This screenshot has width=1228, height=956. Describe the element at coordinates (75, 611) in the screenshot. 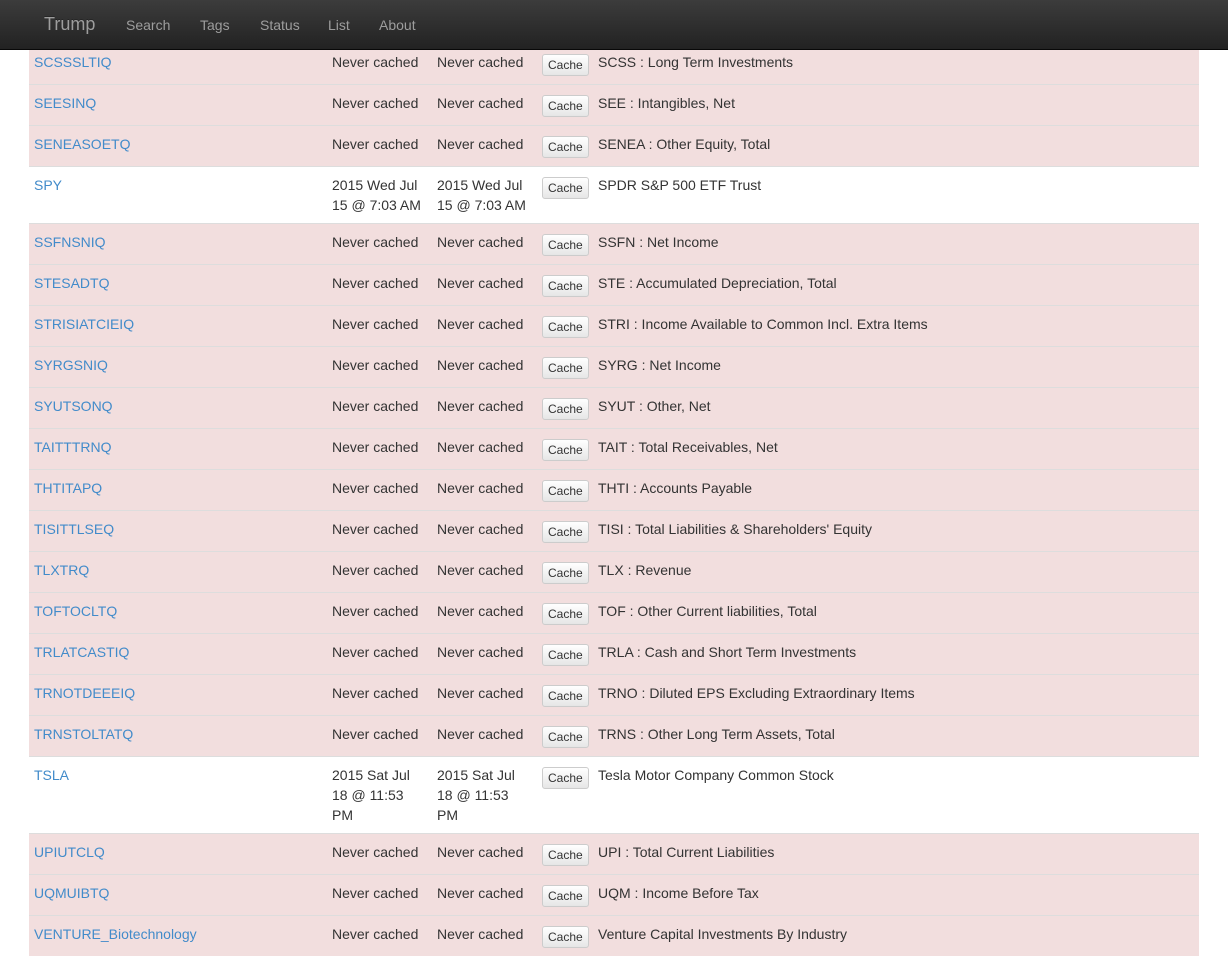

I see `symbol-link: TOFTOCLTQ` at that location.